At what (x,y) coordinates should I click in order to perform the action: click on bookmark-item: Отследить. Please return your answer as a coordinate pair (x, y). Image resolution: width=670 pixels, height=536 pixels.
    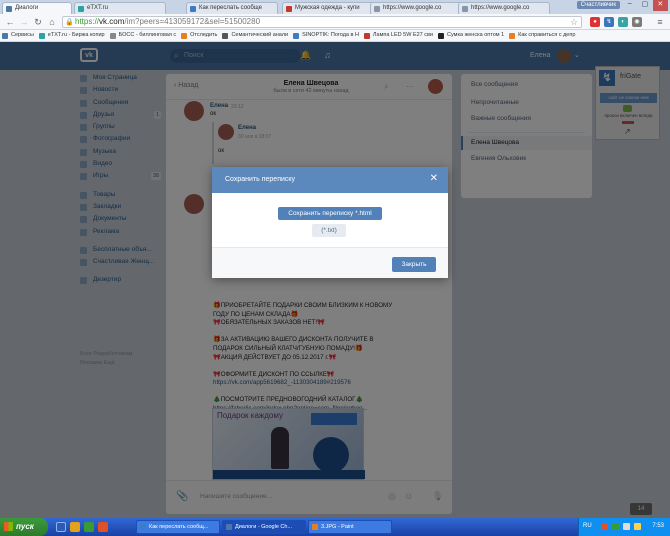
    Looking at the image, I should click on (199, 35).